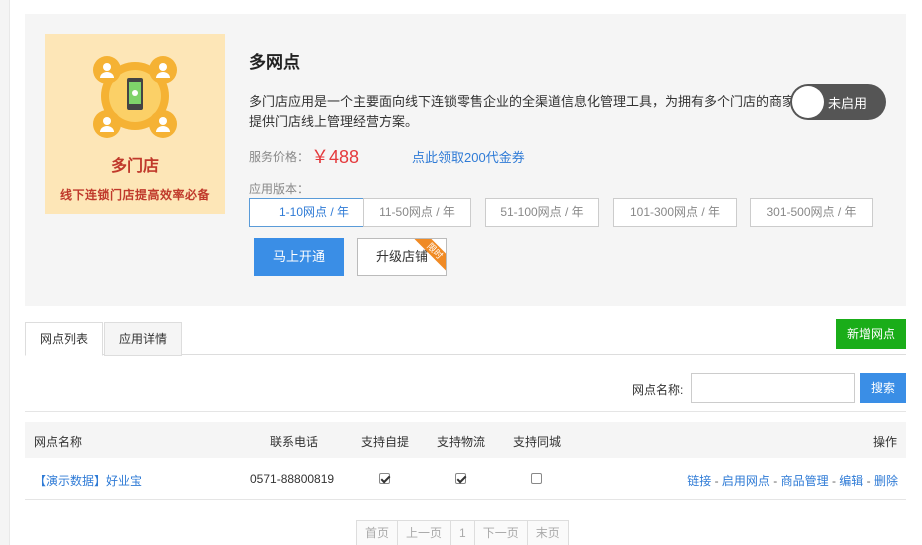  I want to click on header-logistics: 支持物流, so click(461, 442).